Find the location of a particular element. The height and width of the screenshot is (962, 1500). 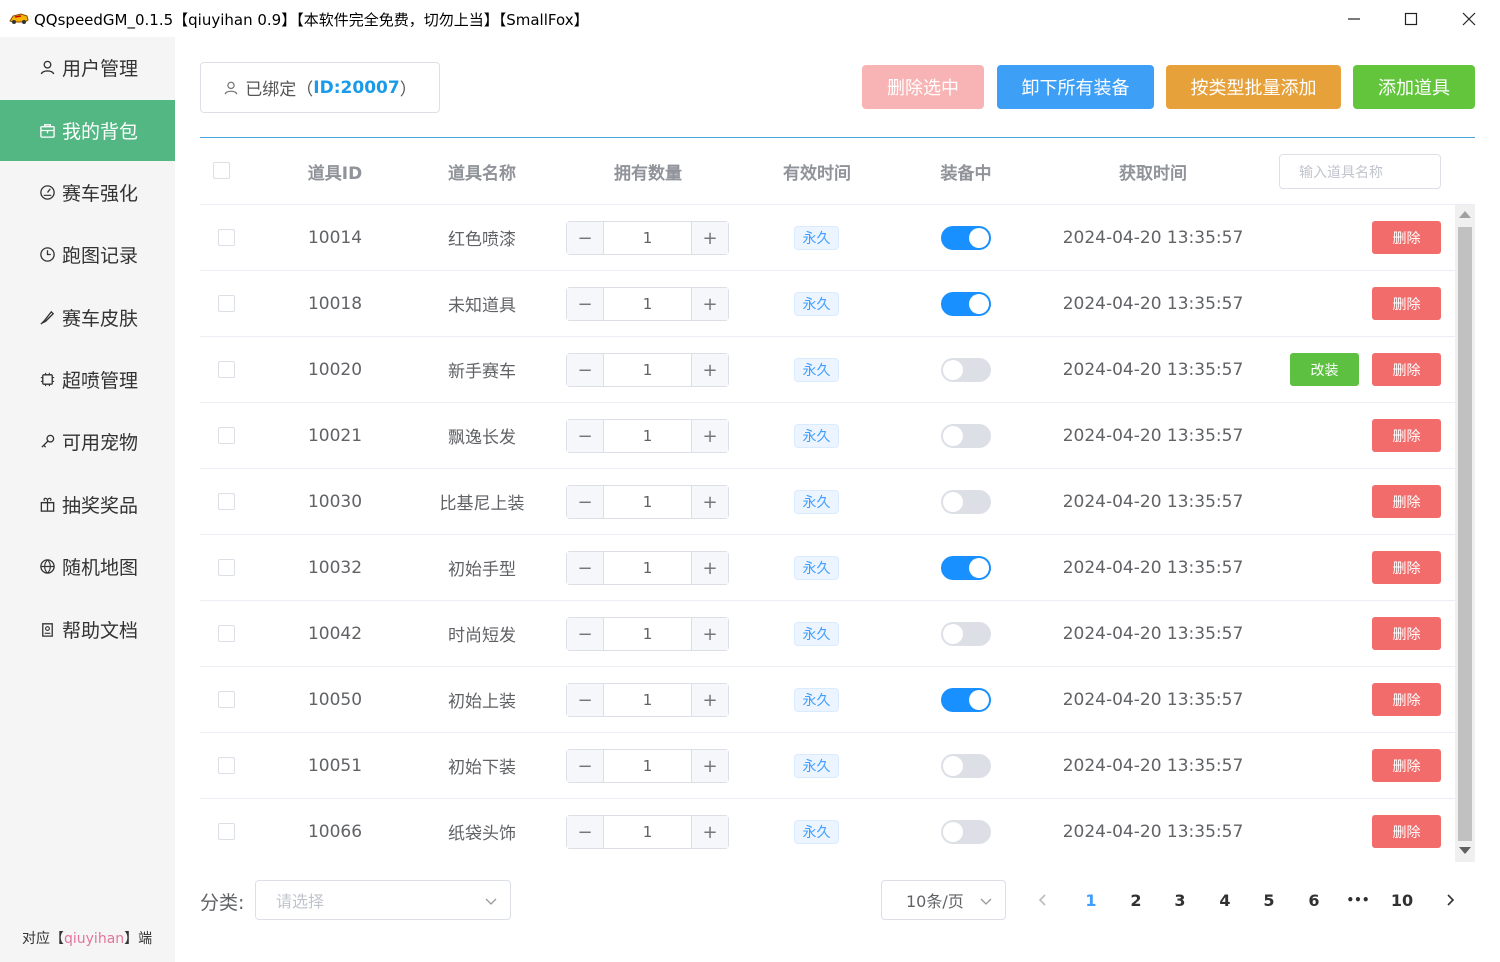

close-button is located at coordinates (1469, 18).